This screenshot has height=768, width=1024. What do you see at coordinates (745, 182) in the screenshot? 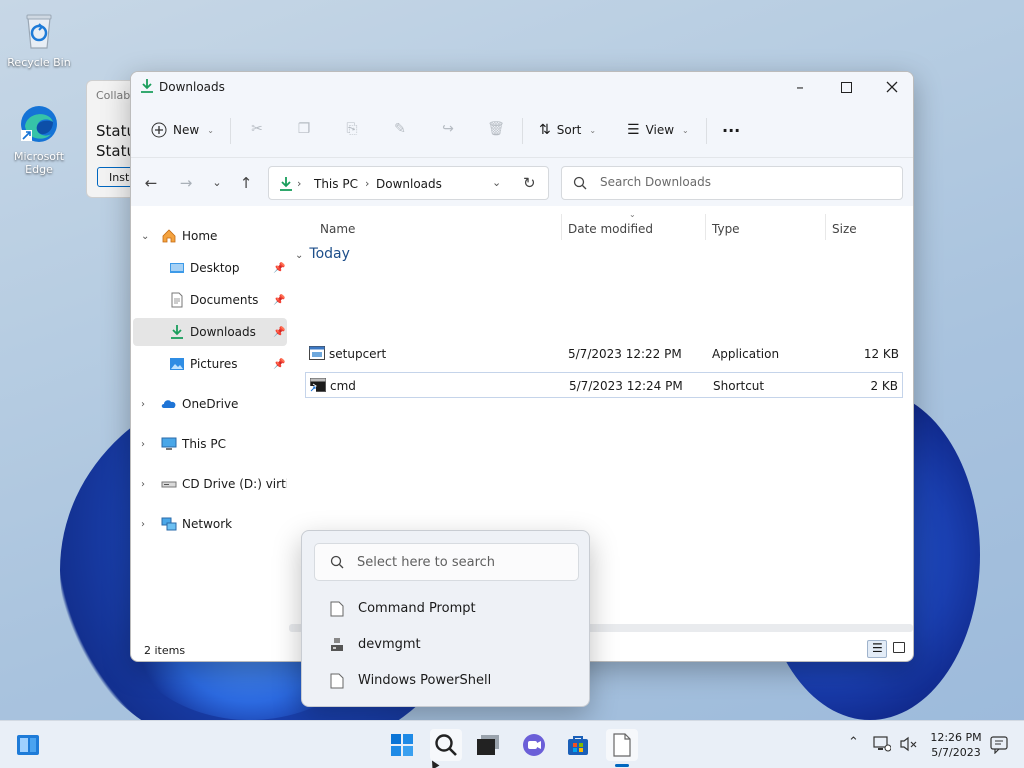
I see `search-input` at bounding box center [745, 182].